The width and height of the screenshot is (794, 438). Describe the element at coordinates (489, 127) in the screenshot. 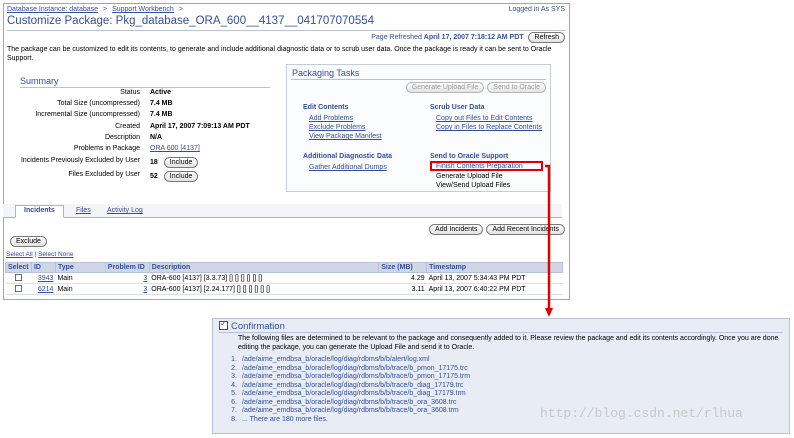

I see `copy-in-files-link: Copy in Files to Replace Contents` at that location.